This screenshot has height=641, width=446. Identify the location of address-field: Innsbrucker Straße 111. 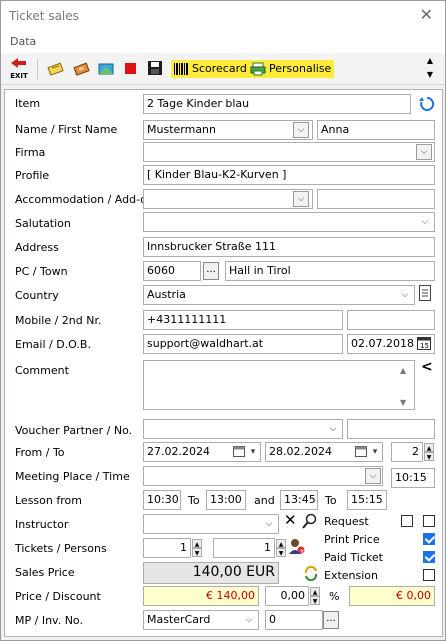
(289, 247).